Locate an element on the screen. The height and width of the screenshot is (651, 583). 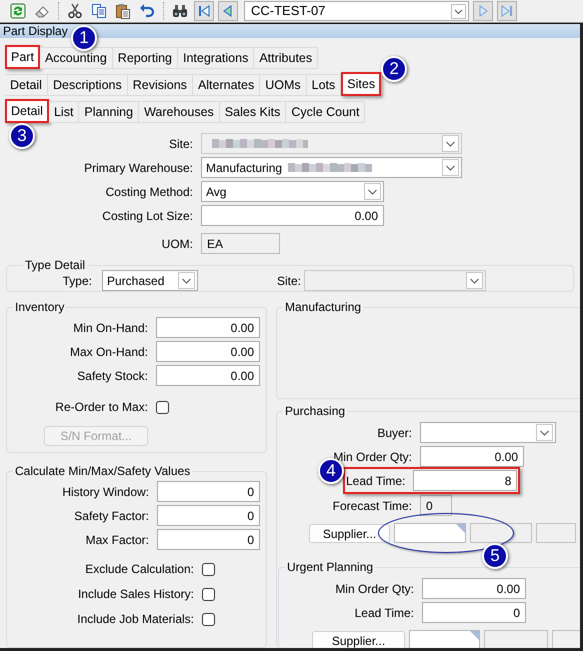
field-label: Safety Factor: is located at coordinates (111, 516).